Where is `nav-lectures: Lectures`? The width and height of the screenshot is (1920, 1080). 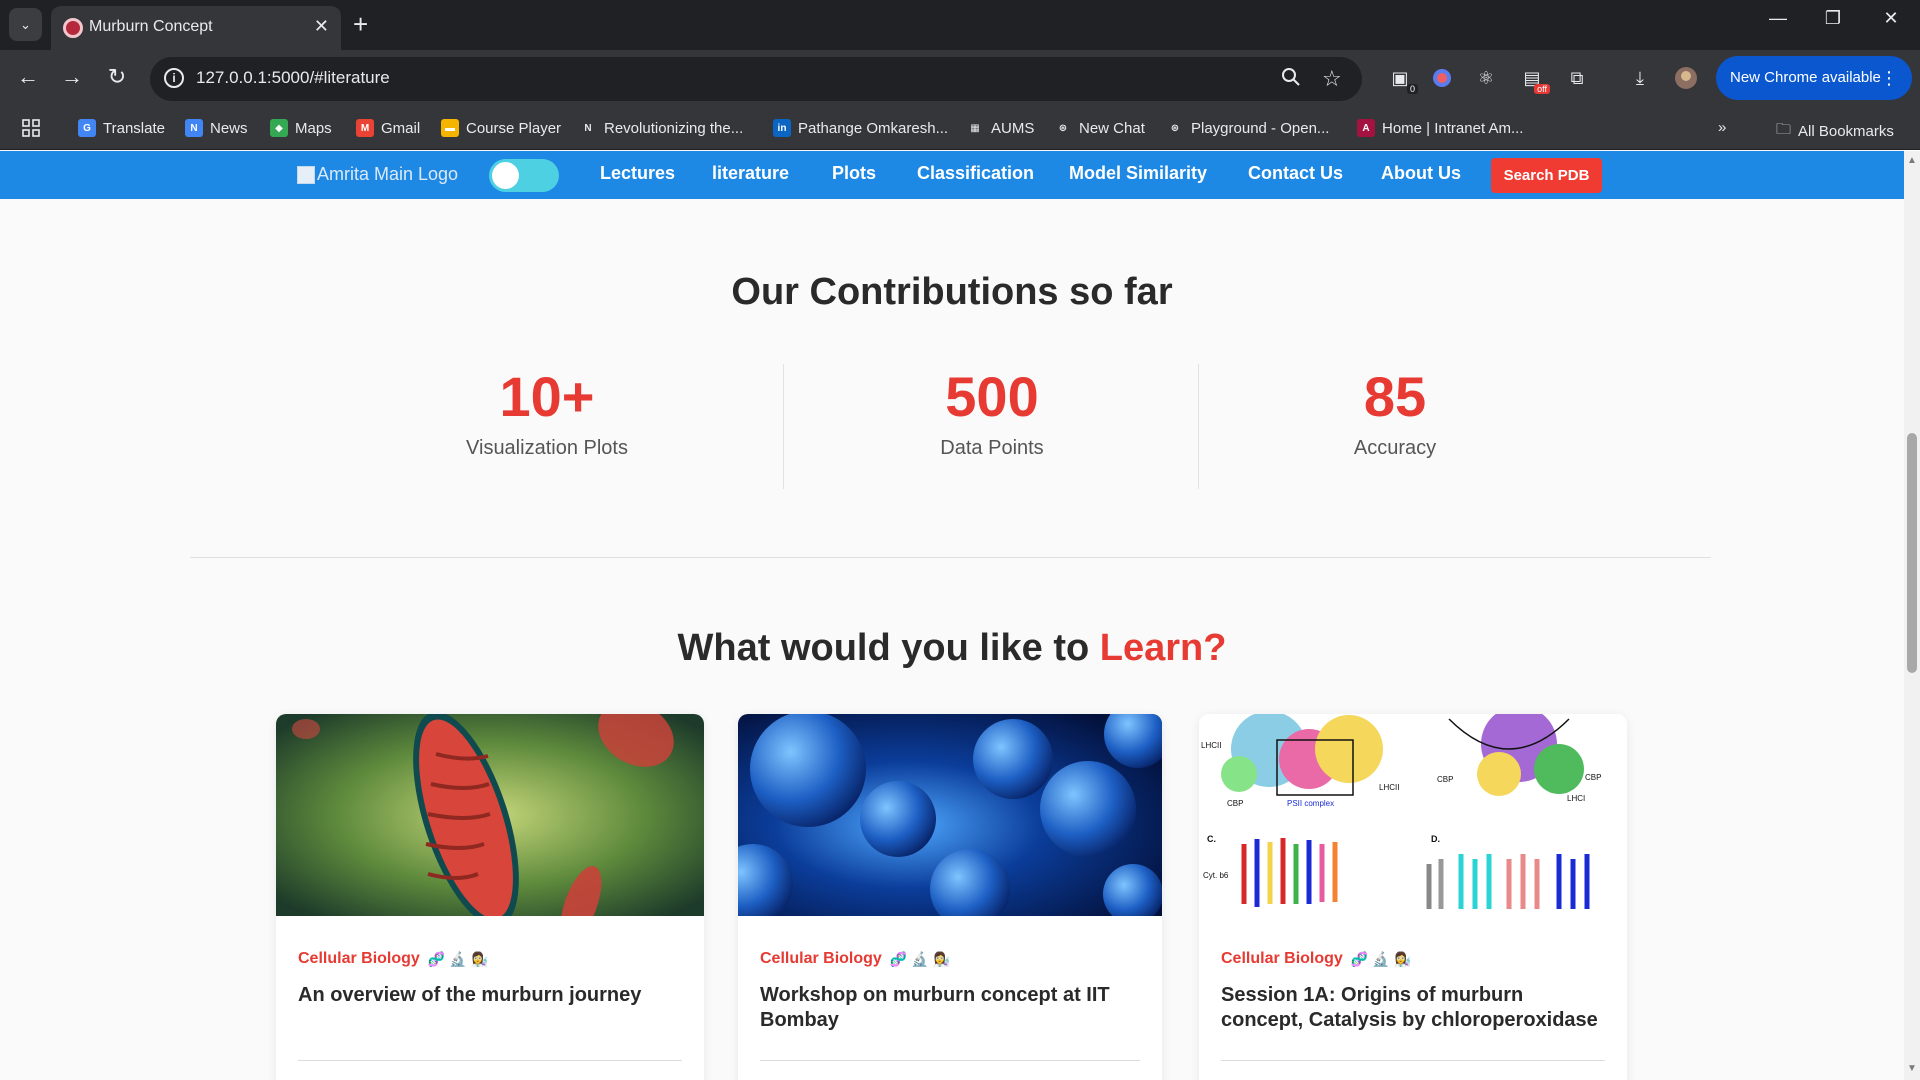
nav-lectures: Lectures is located at coordinates (637, 173).